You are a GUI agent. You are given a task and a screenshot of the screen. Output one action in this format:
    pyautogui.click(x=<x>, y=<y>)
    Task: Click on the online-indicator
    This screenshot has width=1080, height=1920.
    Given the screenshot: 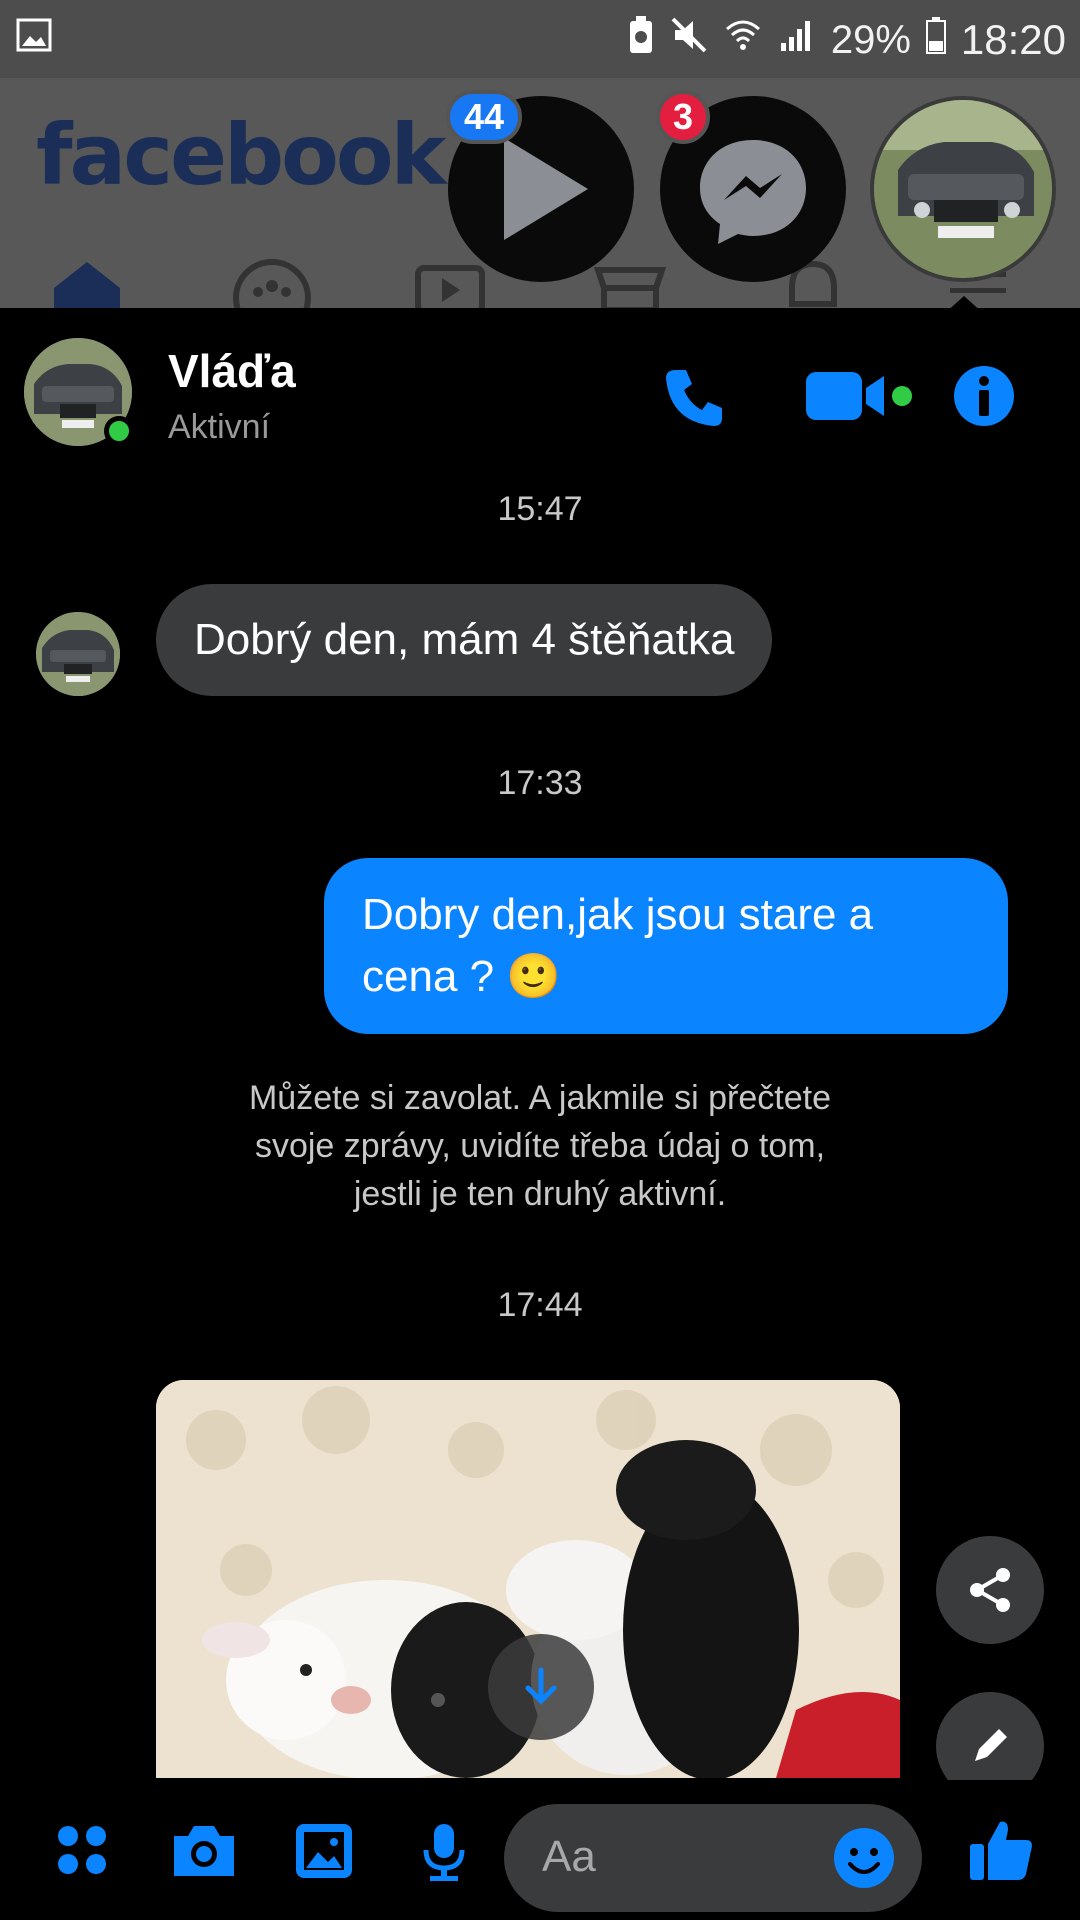 What is the action you would take?
    pyautogui.click(x=119, y=431)
    